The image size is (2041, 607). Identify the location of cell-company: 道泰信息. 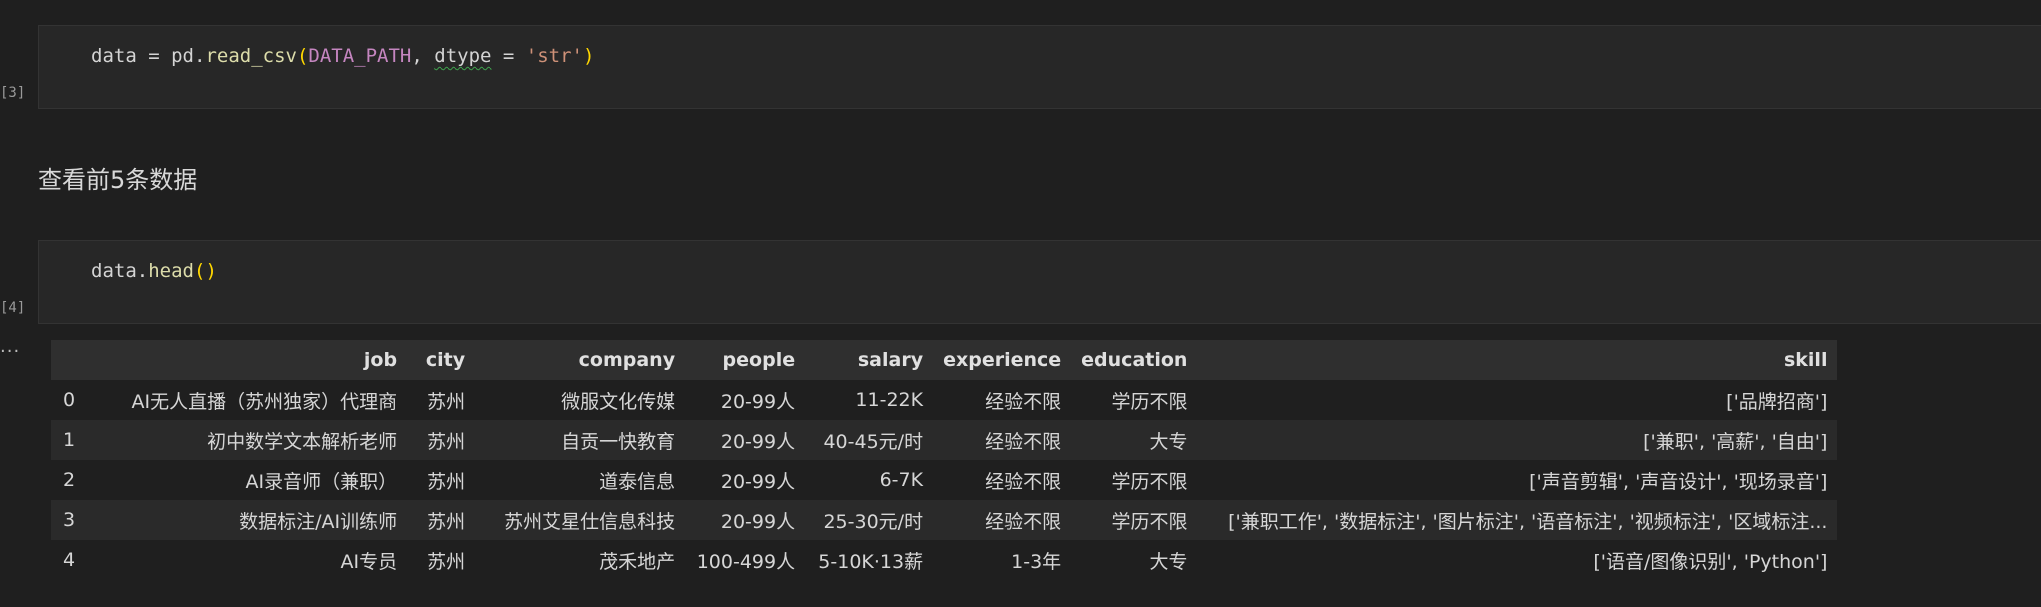
(580, 480).